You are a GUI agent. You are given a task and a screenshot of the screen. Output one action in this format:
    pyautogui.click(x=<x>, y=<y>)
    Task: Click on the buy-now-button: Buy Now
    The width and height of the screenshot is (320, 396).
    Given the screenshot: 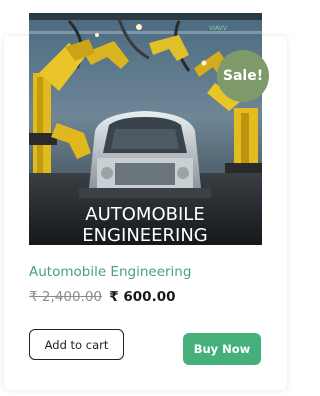 What is the action you would take?
    pyautogui.click(x=222, y=349)
    